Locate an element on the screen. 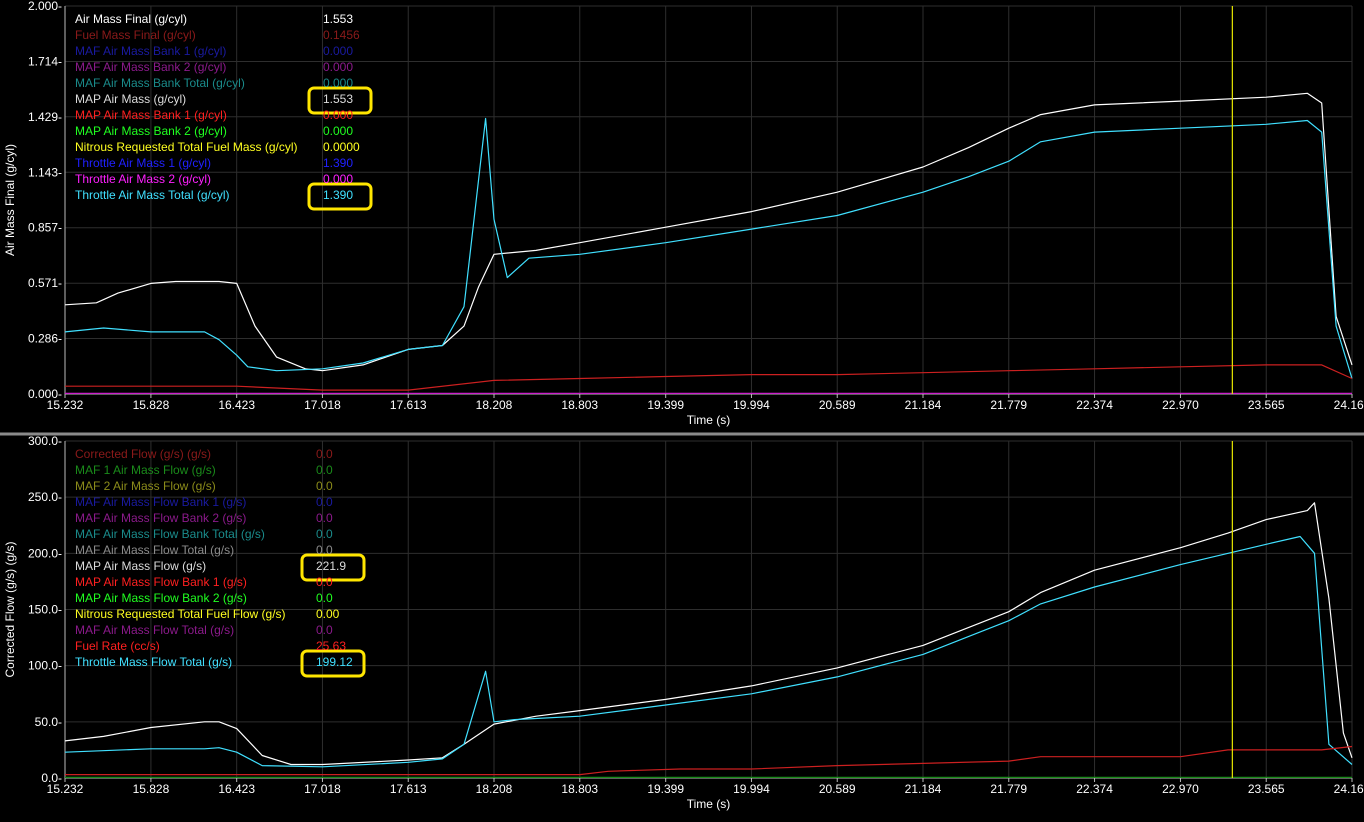  y-tick-label: 0.286- is located at coordinates (45, 339).